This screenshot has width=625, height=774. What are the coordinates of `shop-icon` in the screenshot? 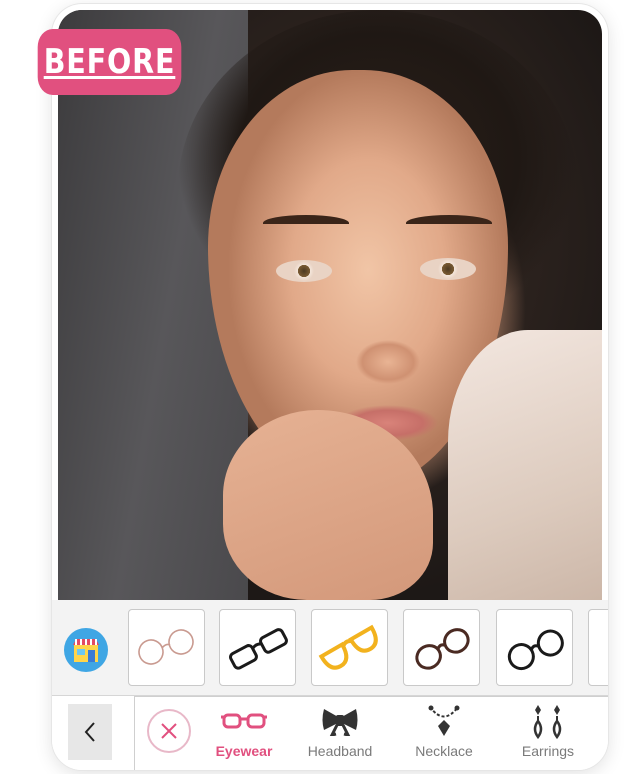 It's located at (86, 650).